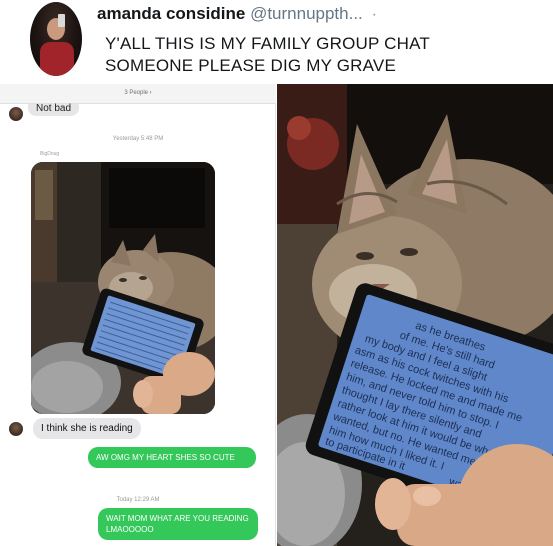  Describe the element at coordinates (171, 13) in the screenshot. I see `display-name: amanda considine` at that location.